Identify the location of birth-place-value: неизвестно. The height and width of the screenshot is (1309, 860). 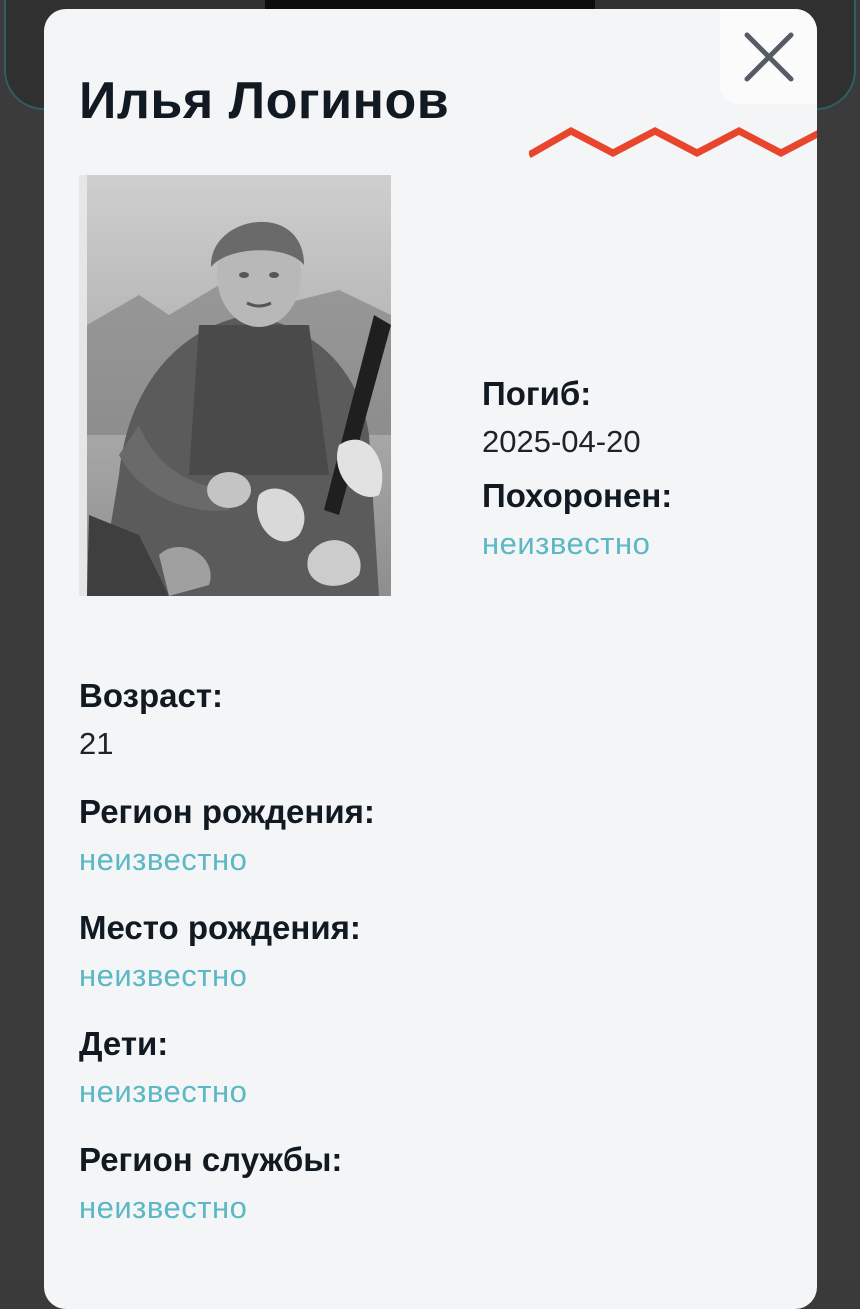
(163, 975).